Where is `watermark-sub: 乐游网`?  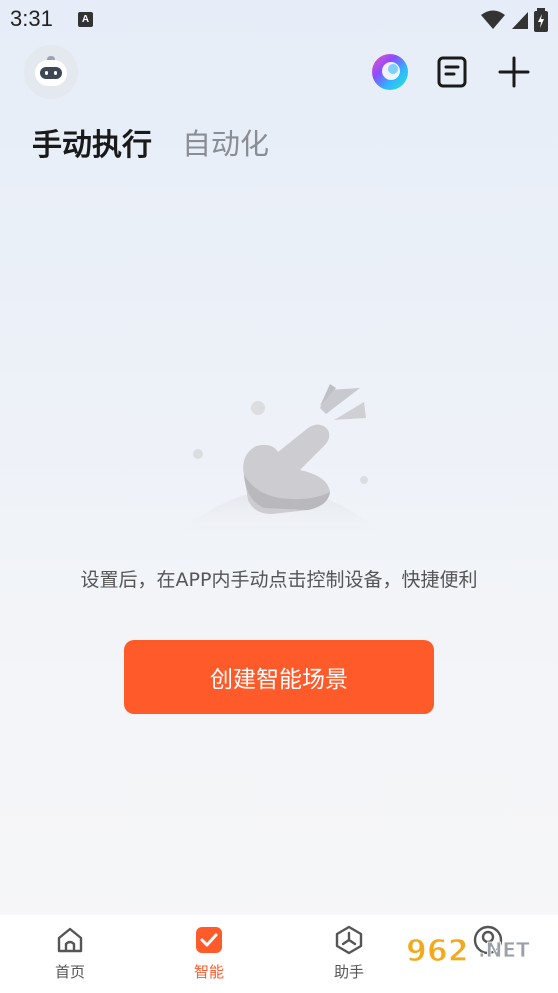
watermark-sub: 乐游网 is located at coordinates (497, 975).